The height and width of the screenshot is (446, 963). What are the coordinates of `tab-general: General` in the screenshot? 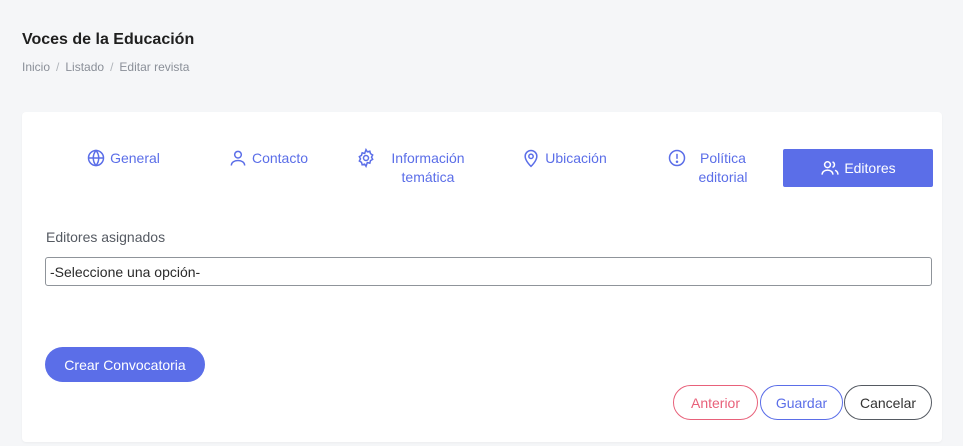 It's located at (123, 168).